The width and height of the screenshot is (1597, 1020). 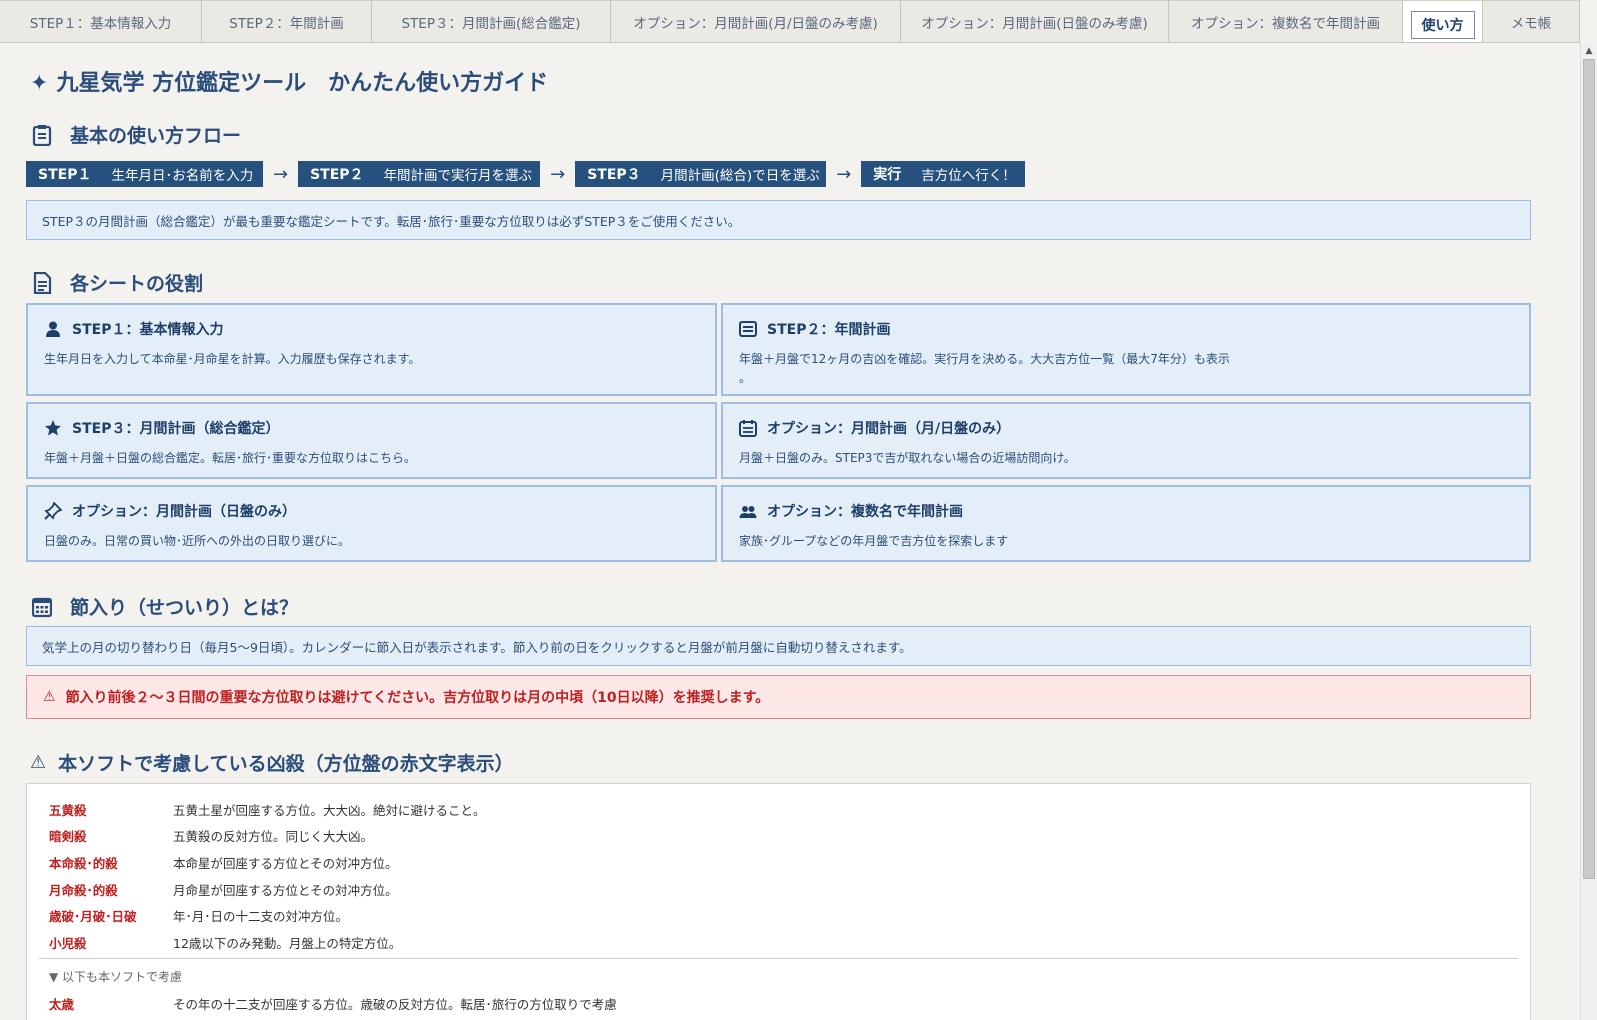 I want to click on tab-memo: メモ帳, so click(x=1531, y=21).